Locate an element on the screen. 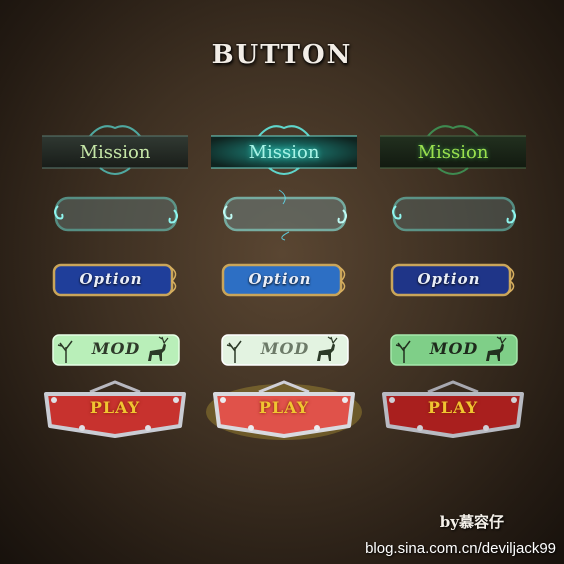 The width and height of the screenshot is (564, 564). frame-button-pressed is located at coordinates (454, 214).